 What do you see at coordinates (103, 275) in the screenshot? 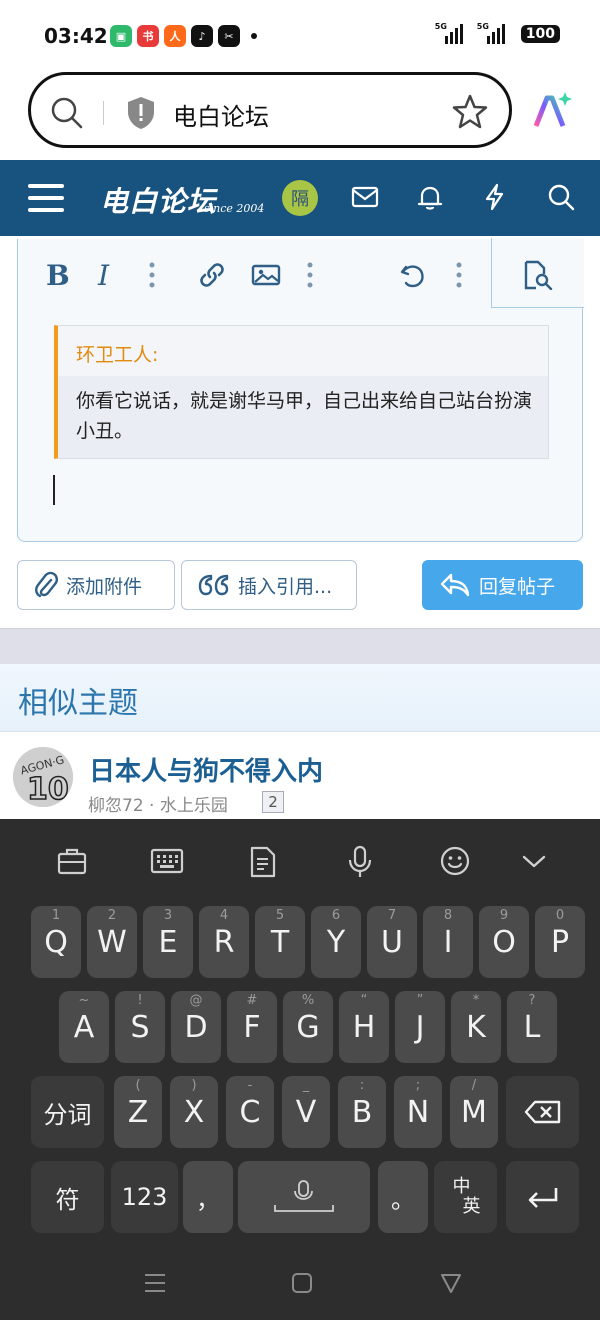
I see `italic-button: I` at bounding box center [103, 275].